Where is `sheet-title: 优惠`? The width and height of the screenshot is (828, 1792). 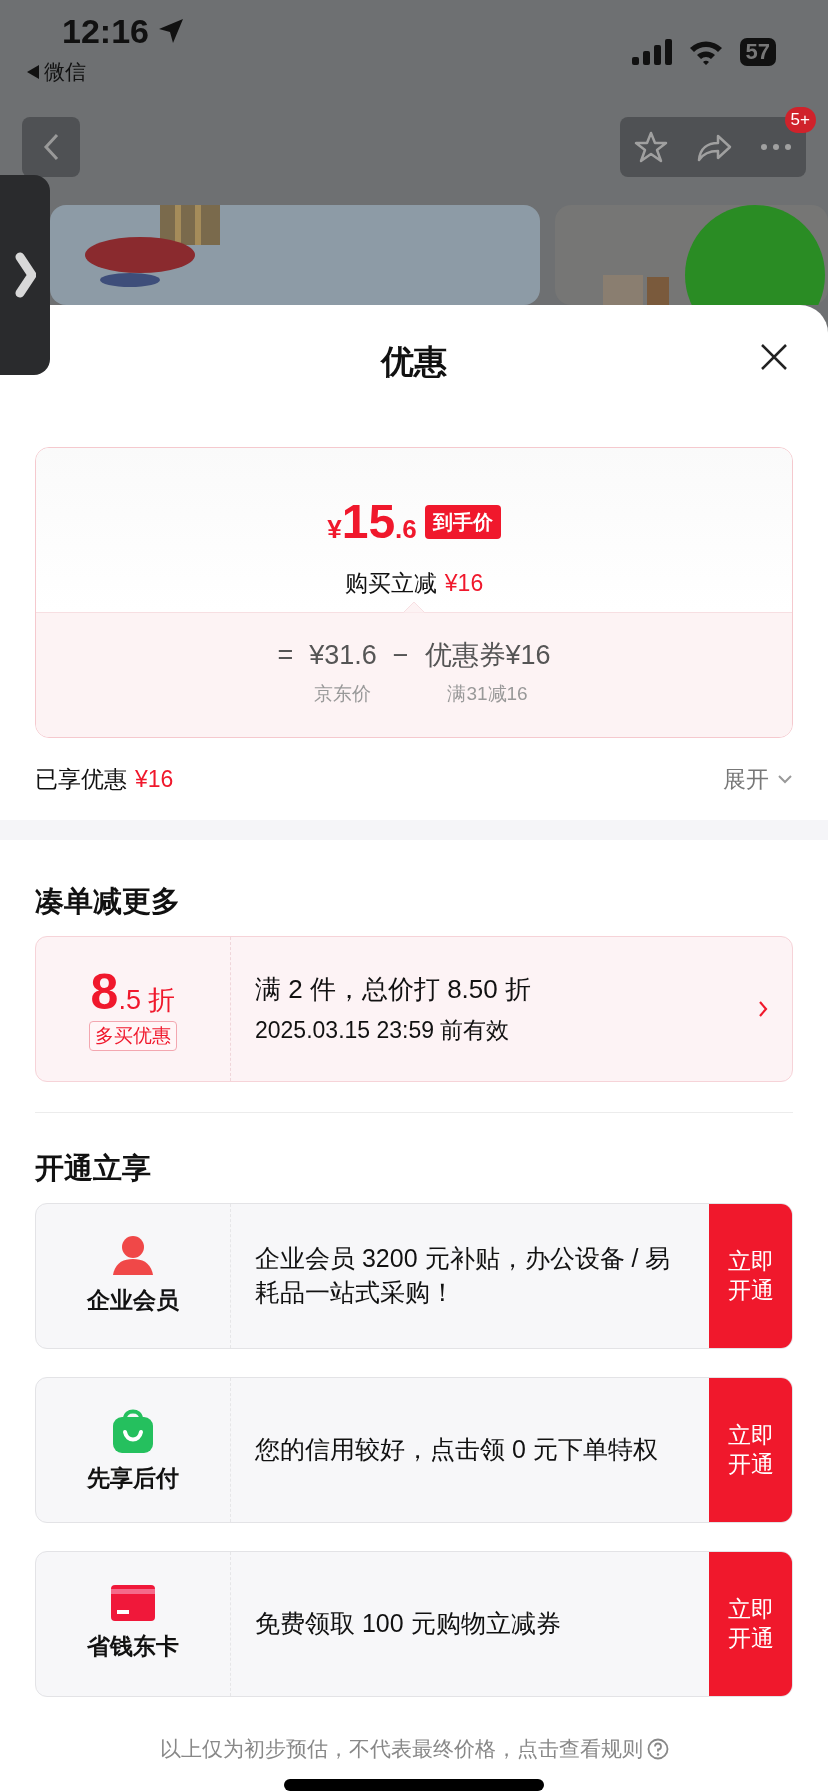 sheet-title: 优惠 is located at coordinates (414, 362).